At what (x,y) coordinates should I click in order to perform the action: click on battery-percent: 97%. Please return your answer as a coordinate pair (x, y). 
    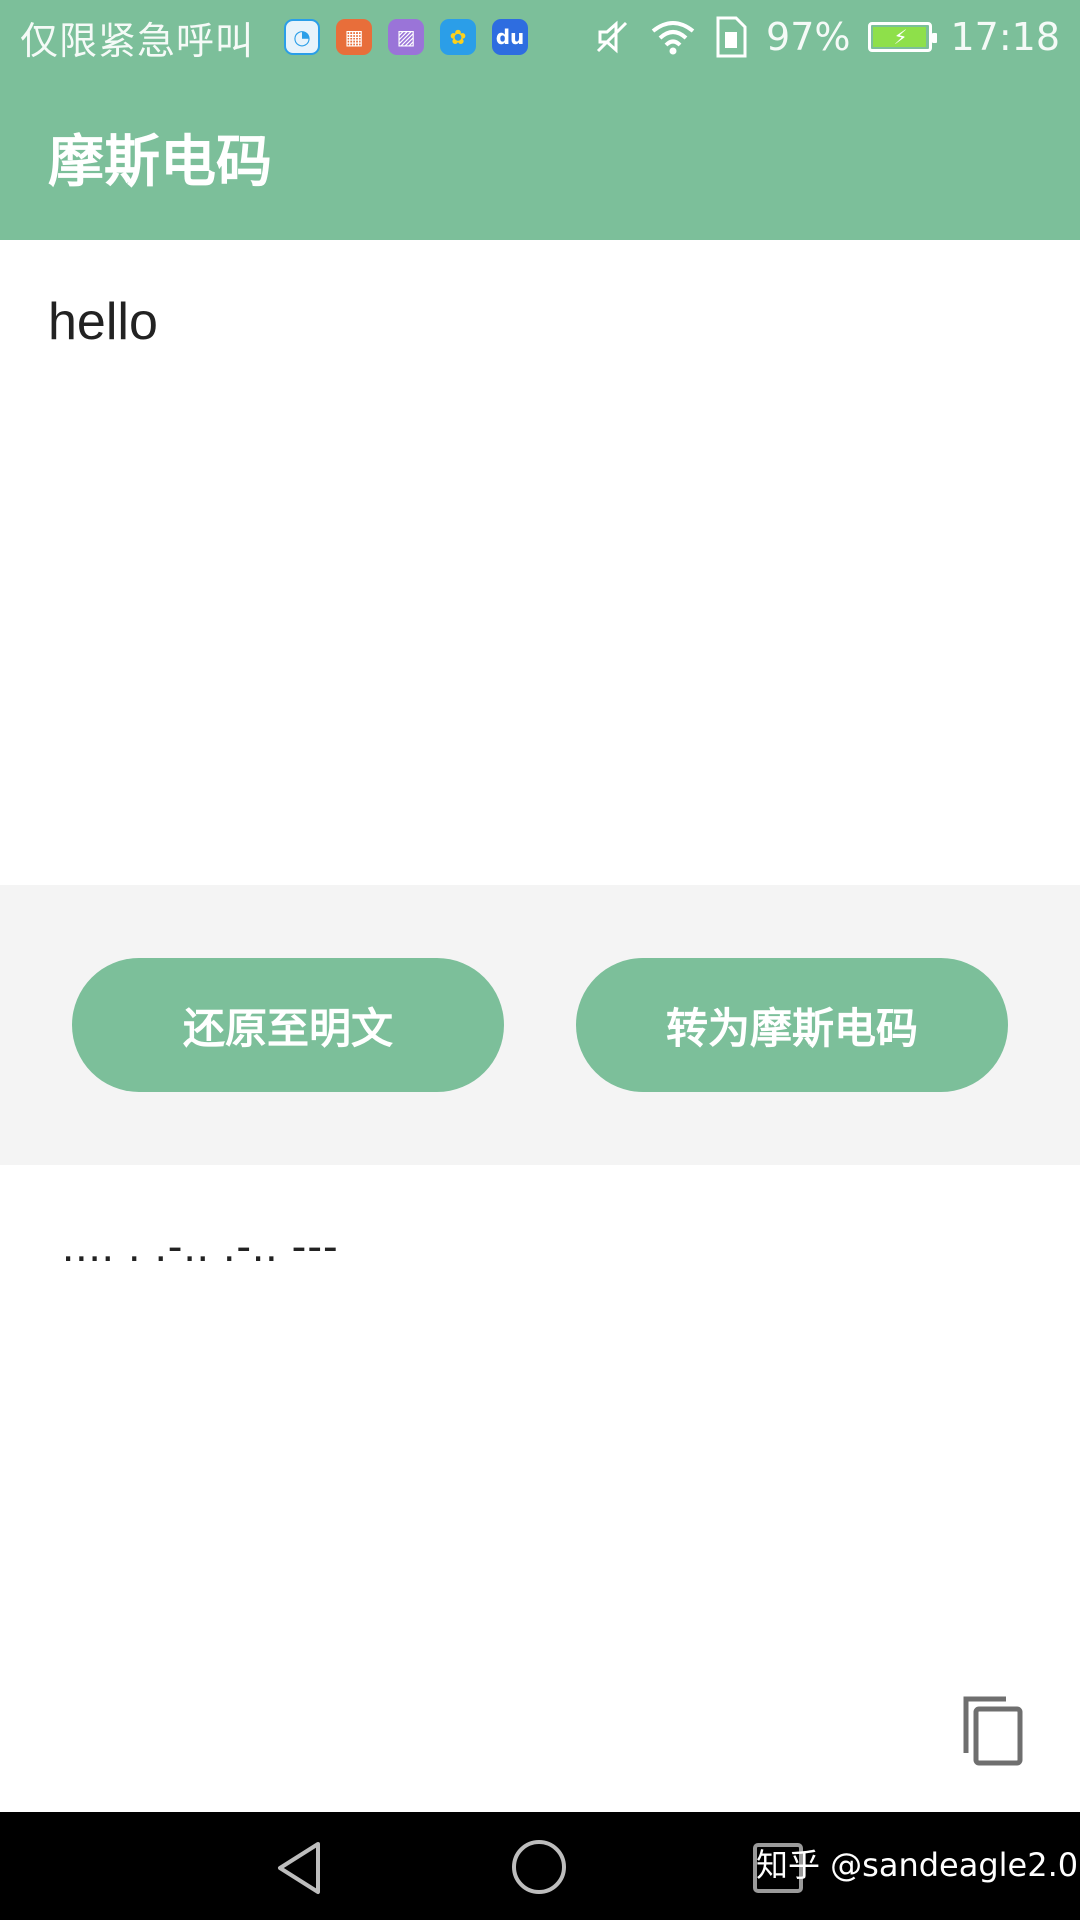
    Looking at the image, I should click on (808, 37).